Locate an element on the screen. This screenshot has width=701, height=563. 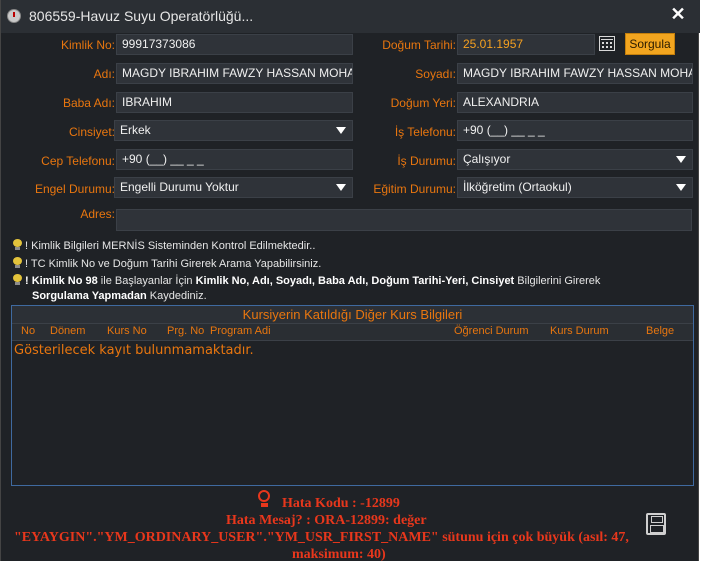
egitim-durumu-label: Eğitim Durumu: is located at coordinates (414, 189).